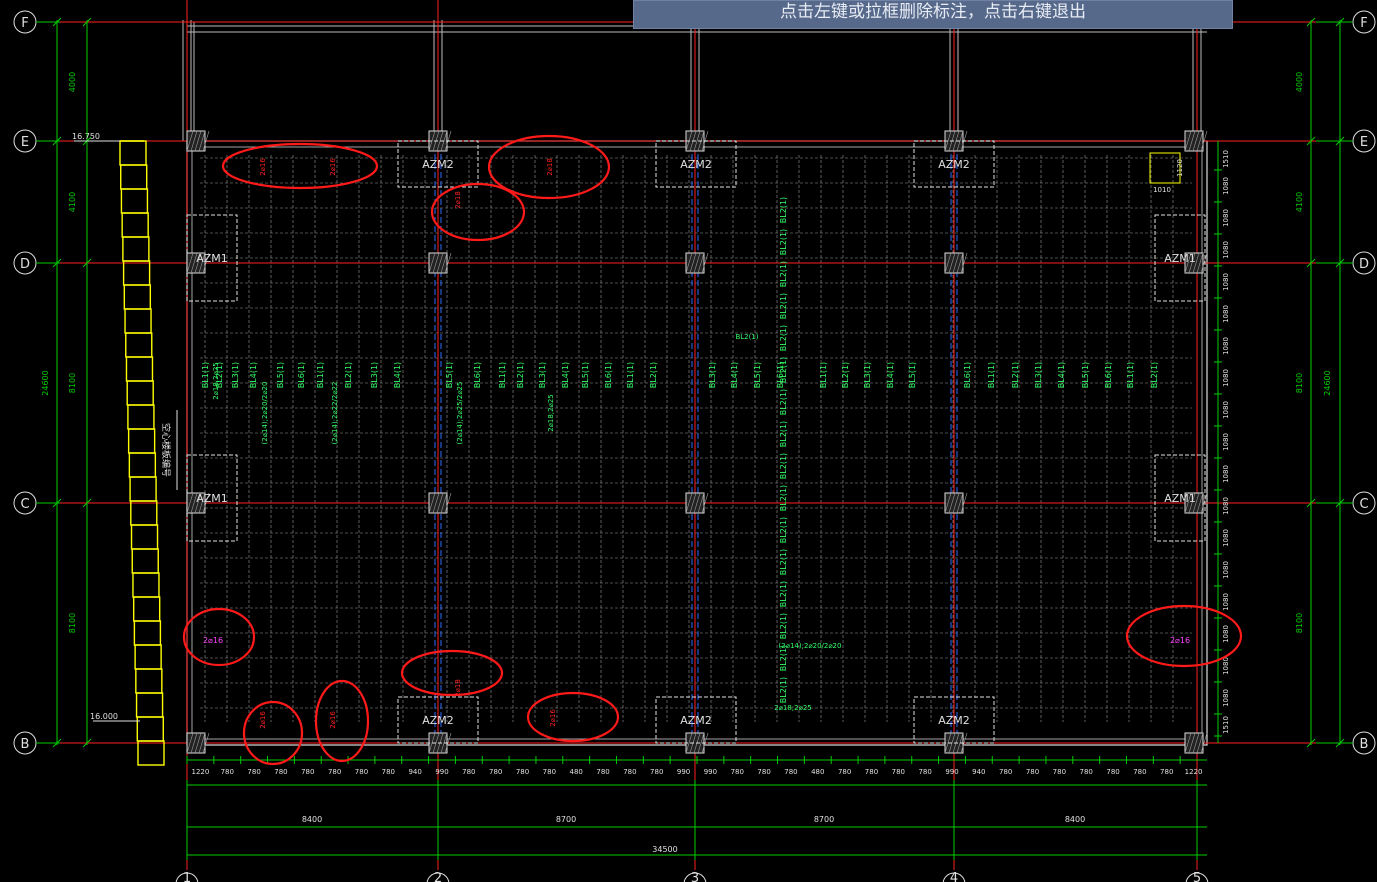  What do you see at coordinates (824, 819) in the screenshot?
I see `dim-text: 8700` at bounding box center [824, 819].